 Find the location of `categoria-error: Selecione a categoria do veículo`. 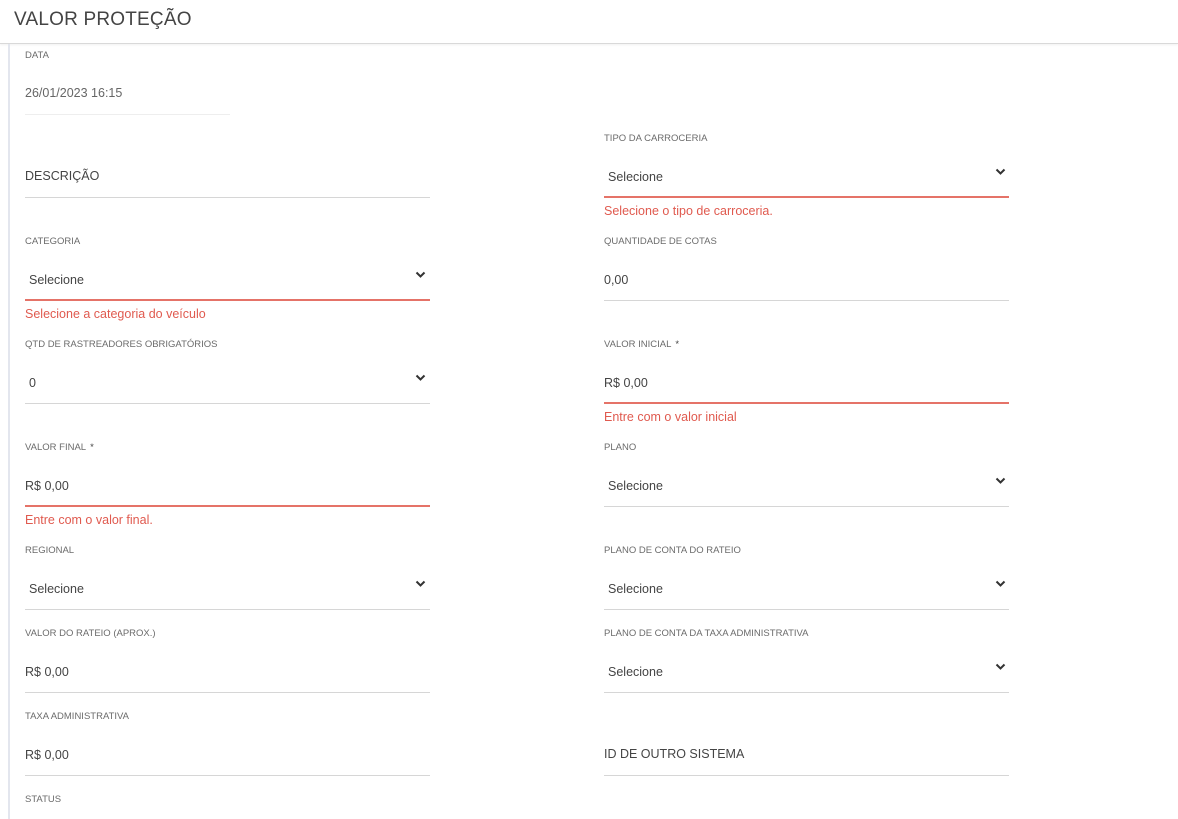

categoria-error: Selecione a categoria do veículo is located at coordinates (115, 314).